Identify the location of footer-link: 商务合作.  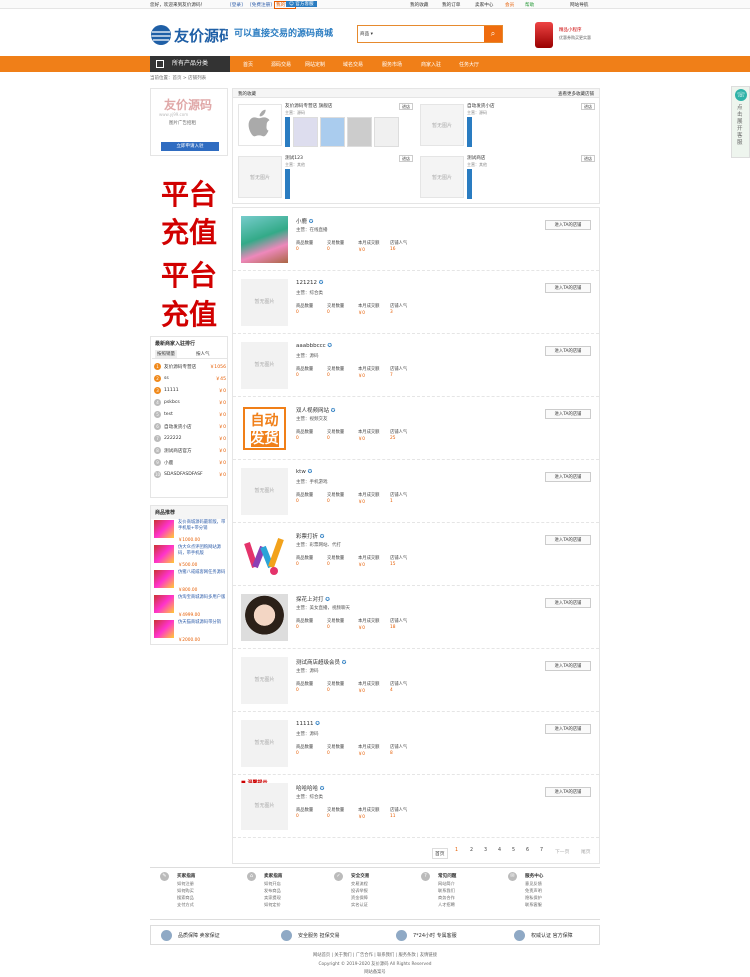
(446, 898).